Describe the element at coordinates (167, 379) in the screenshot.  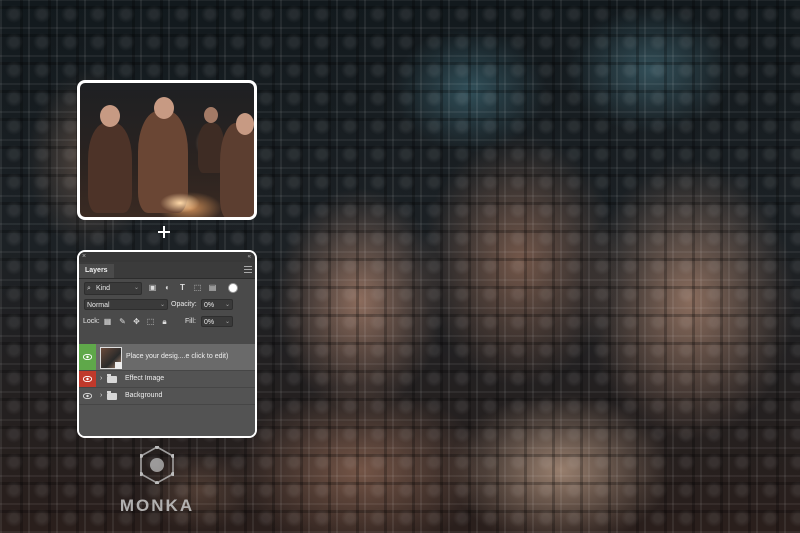
I see `layer-effect-image: › Effect Image` at that location.